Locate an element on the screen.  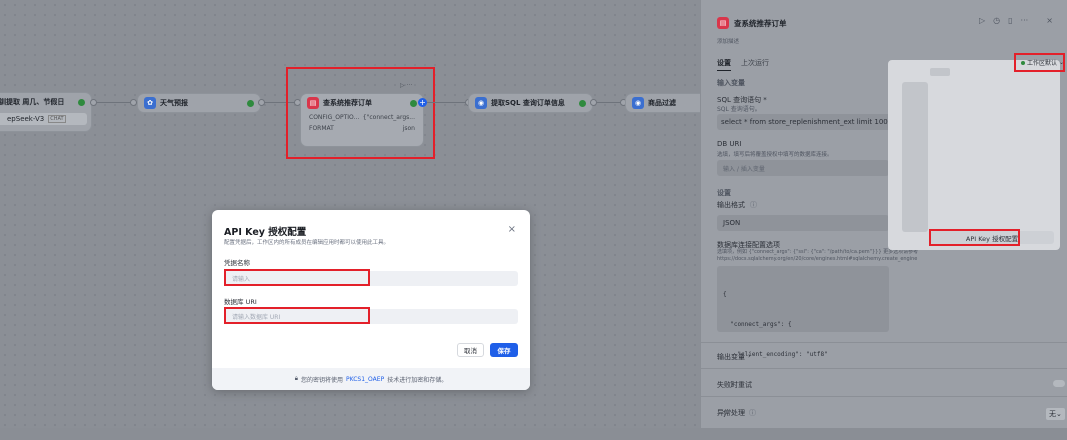
save-button: 保存 is located at coordinates (504, 350).